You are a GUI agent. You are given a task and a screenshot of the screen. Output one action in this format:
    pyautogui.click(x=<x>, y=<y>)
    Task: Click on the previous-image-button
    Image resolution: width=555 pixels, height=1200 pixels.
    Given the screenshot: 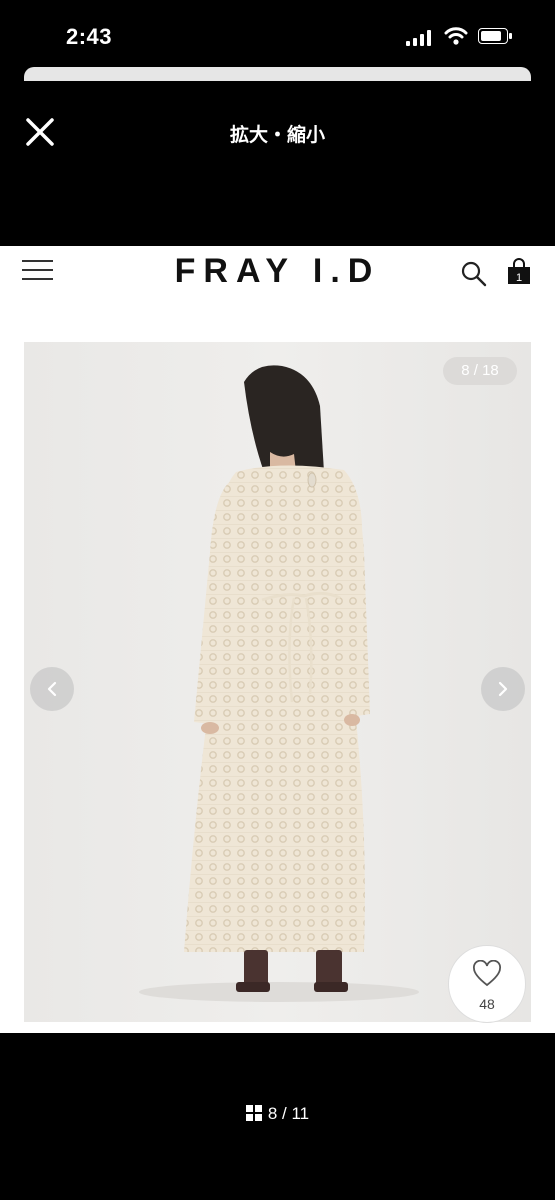 What is the action you would take?
    pyautogui.click(x=52, y=689)
    